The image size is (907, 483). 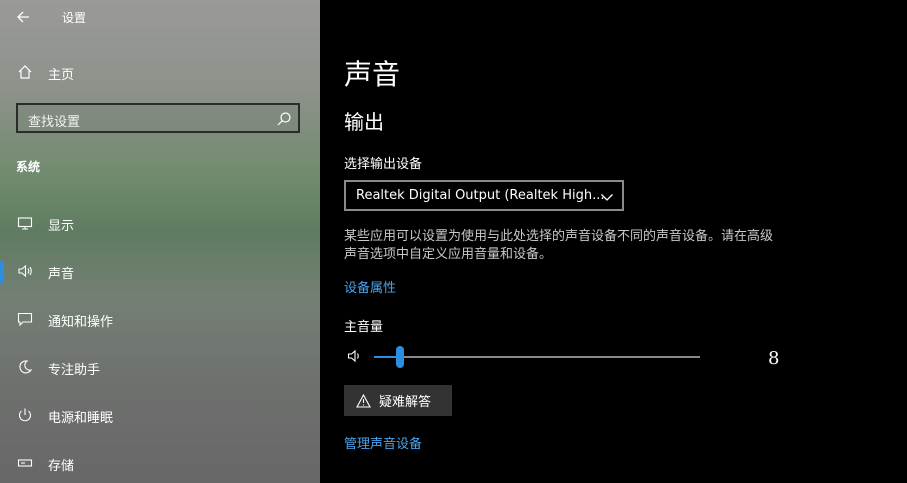 What do you see at coordinates (160, 17) in the screenshot?
I see `title-bar: 设置` at bounding box center [160, 17].